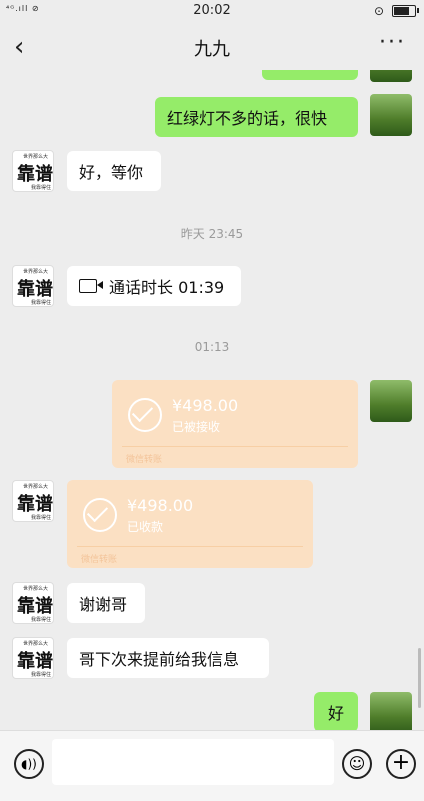 This screenshot has width=424, height=801. I want to click on lock-rotation-icon: ⊙, so click(378, 11).